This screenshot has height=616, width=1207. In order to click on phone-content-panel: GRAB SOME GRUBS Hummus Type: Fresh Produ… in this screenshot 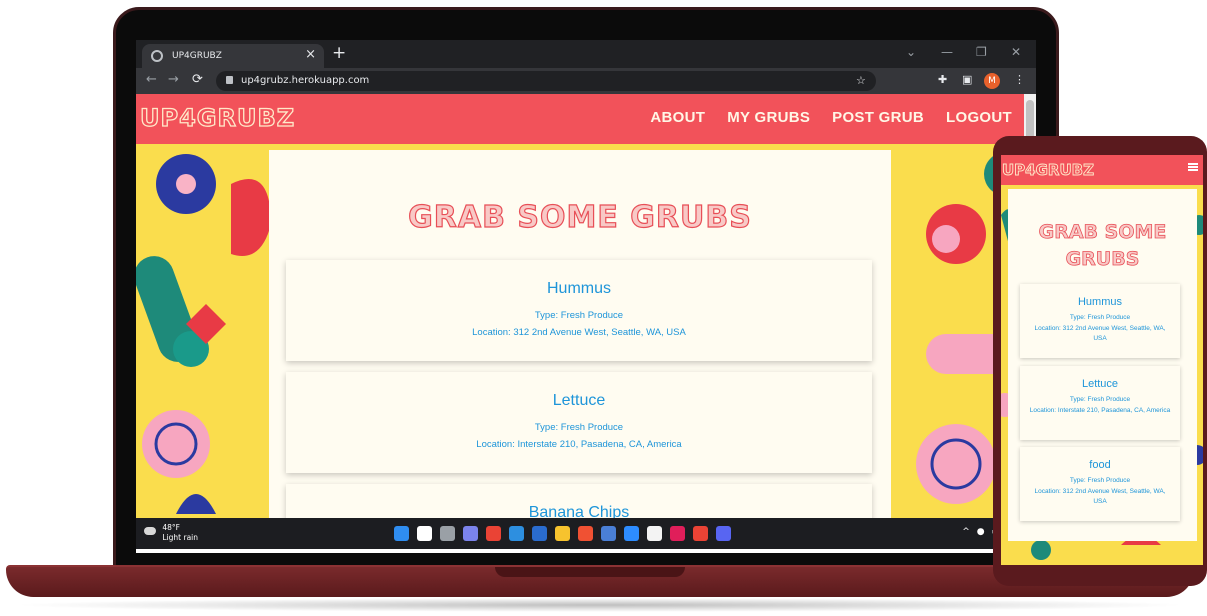, I will do `click(1102, 365)`.